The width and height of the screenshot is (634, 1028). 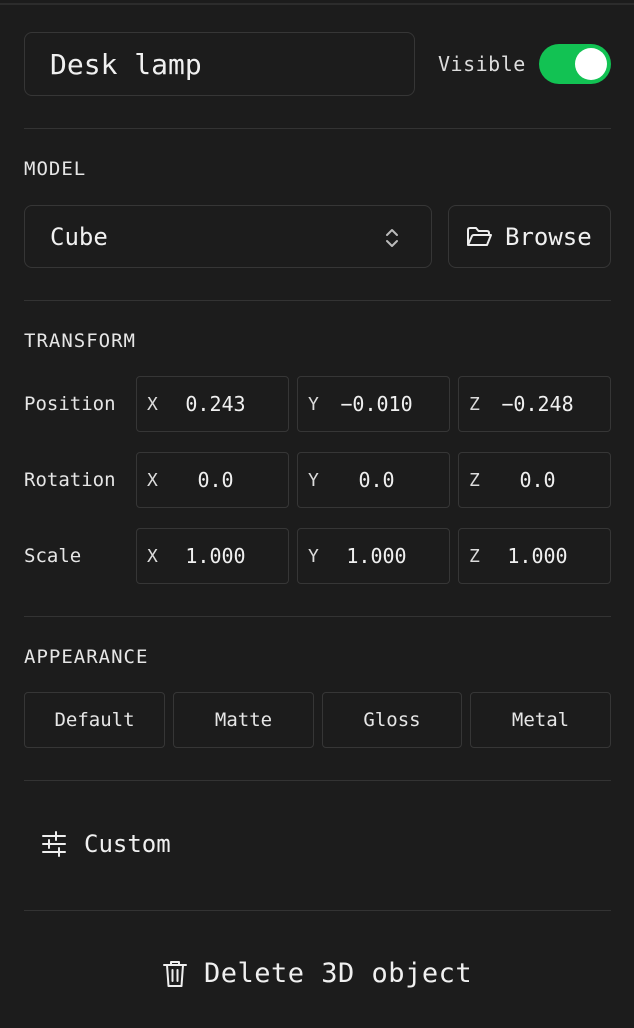 I want to click on appearance-option-default: Default, so click(x=94, y=720).